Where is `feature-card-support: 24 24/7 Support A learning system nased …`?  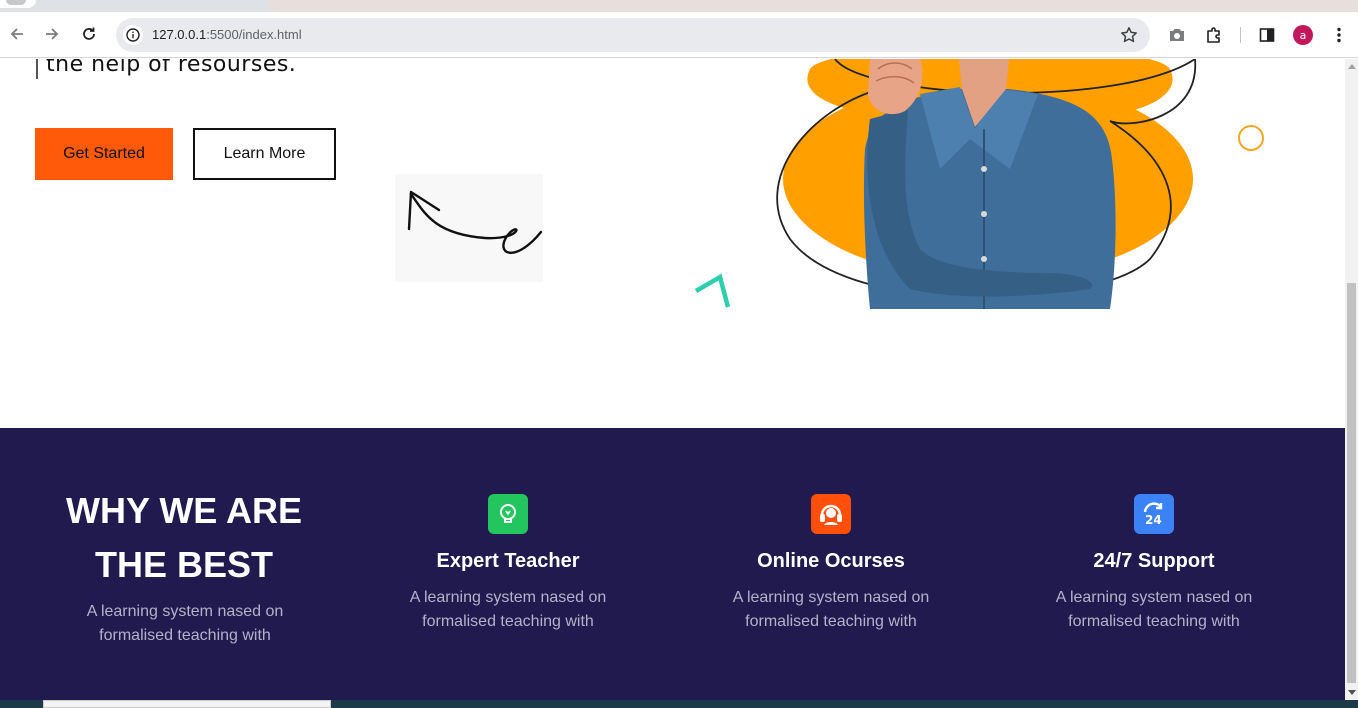 feature-card-support: 24 24/7 Support A learning system nased … is located at coordinates (1154, 564).